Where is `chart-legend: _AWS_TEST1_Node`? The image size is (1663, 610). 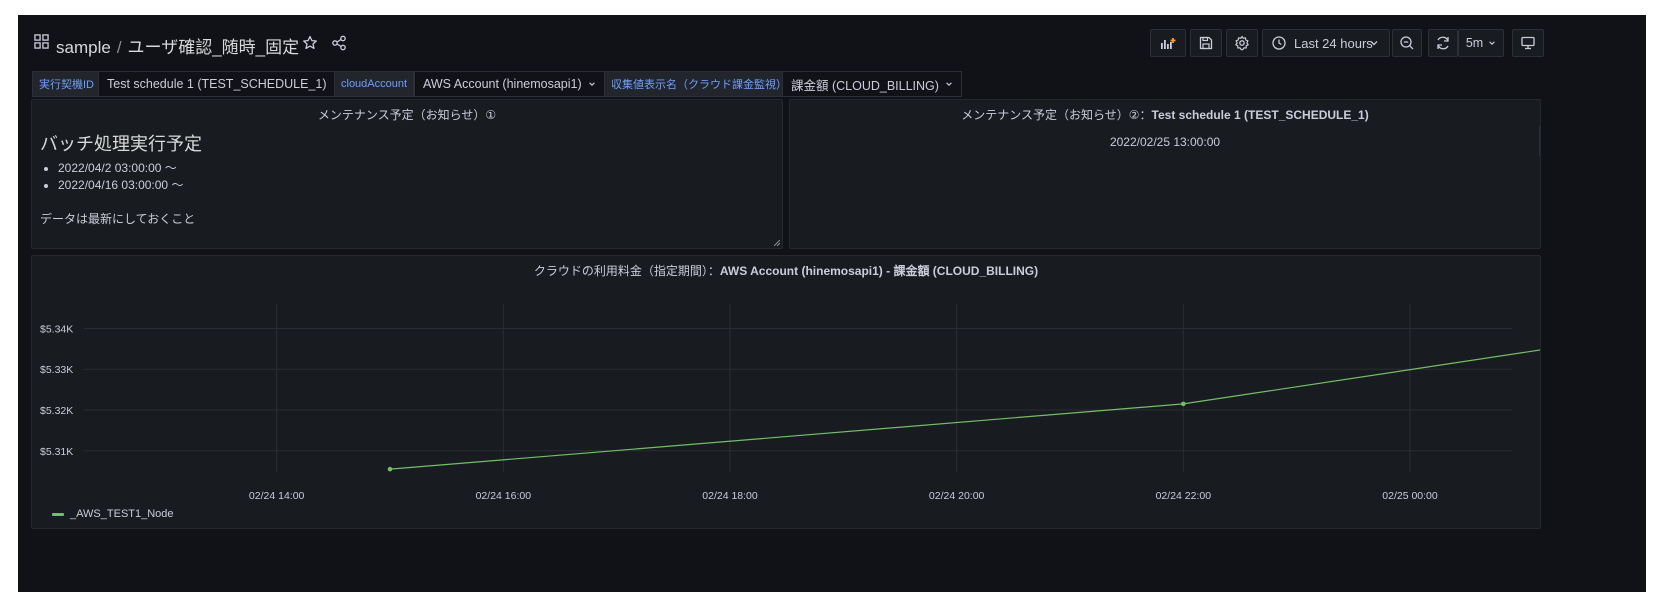 chart-legend: _AWS_TEST1_Node is located at coordinates (113, 514).